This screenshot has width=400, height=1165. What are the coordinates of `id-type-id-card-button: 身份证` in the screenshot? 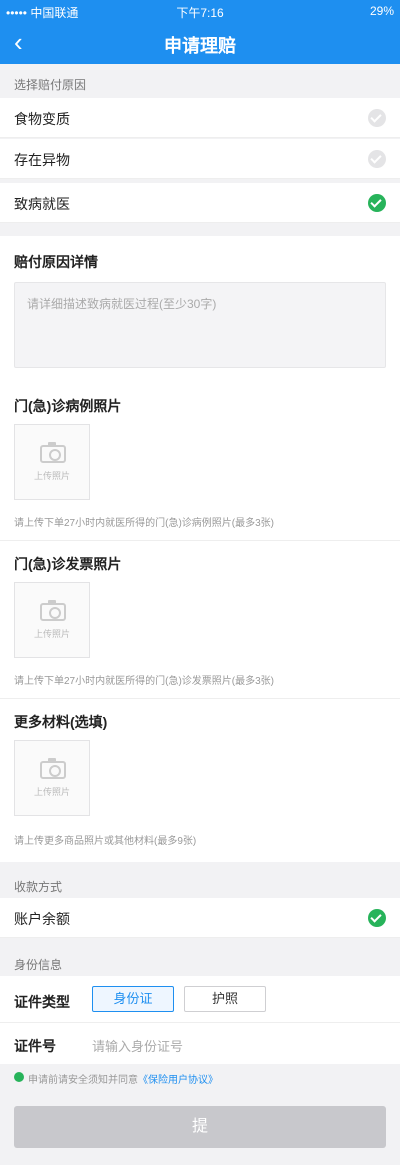 It's located at (133, 999).